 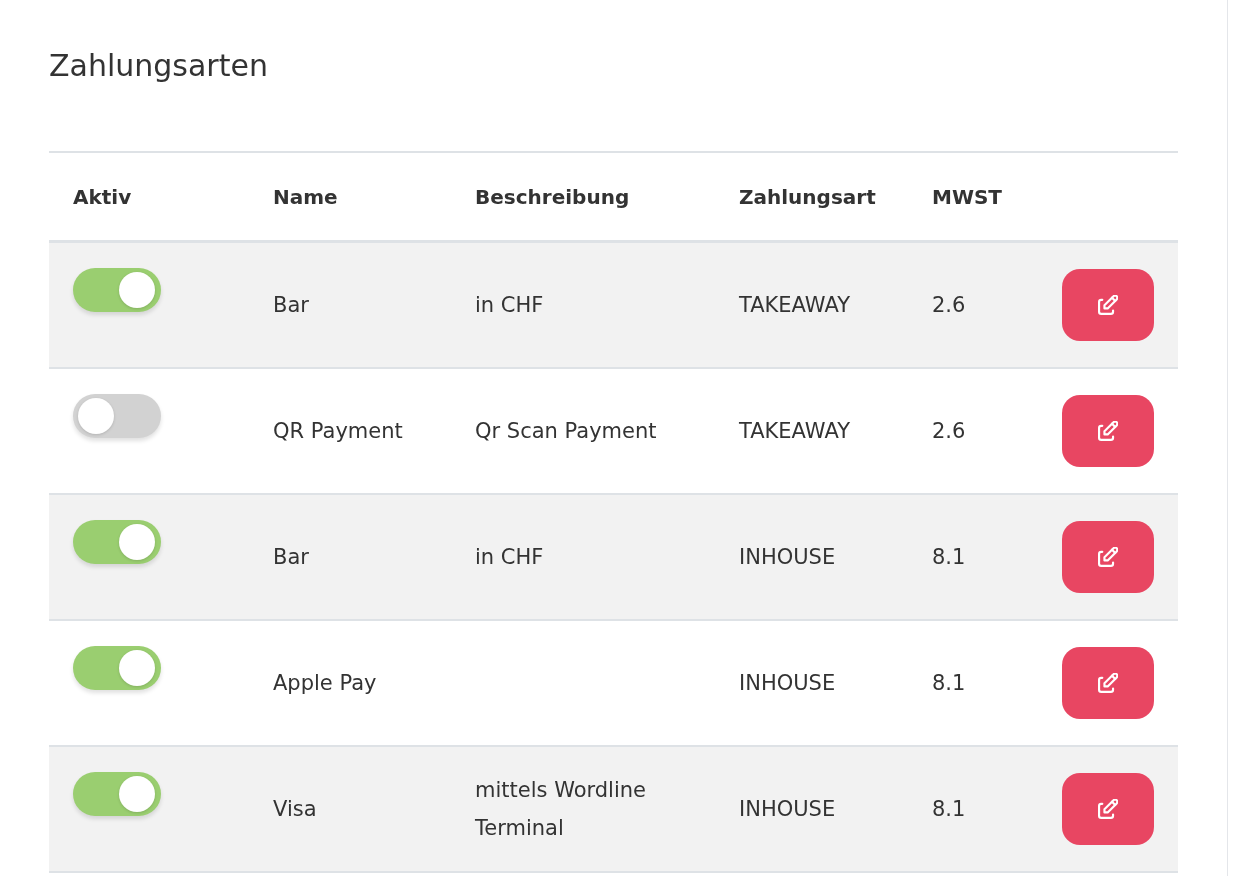 What do you see at coordinates (566, 431) in the screenshot?
I see `table-cell: Qr Scan Payment` at bounding box center [566, 431].